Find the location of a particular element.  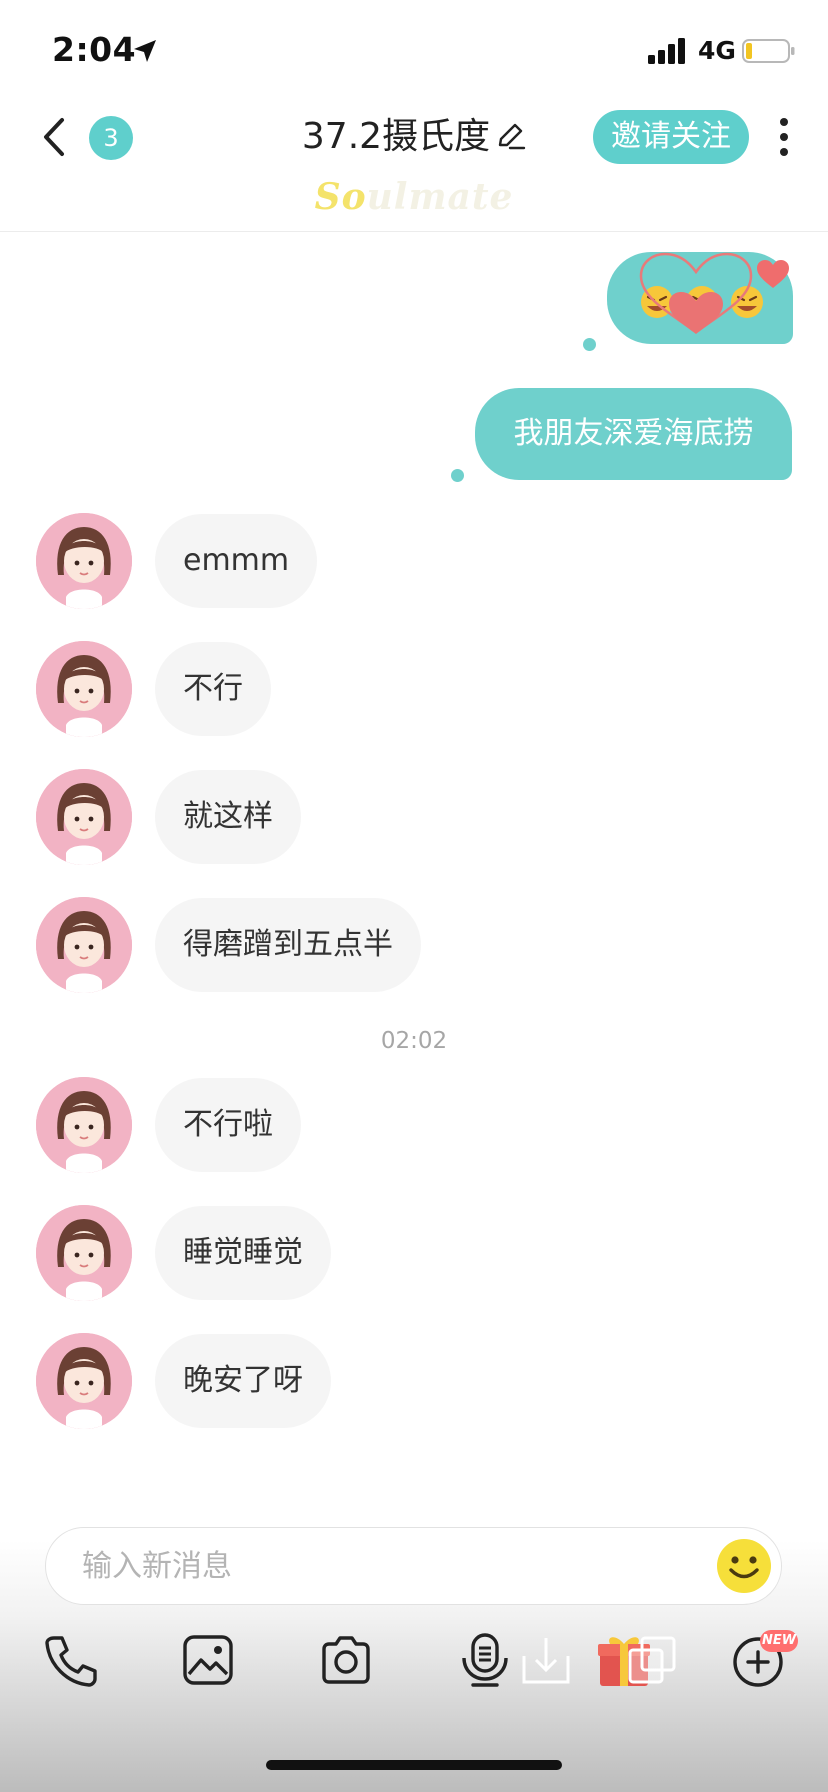

unread-badge: 3 is located at coordinates (111, 138).